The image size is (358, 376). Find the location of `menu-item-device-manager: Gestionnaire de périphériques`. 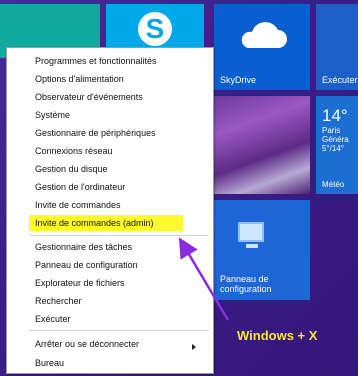

menu-item-device-manager: Gestionnaire de périphériques is located at coordinates (95, 133).